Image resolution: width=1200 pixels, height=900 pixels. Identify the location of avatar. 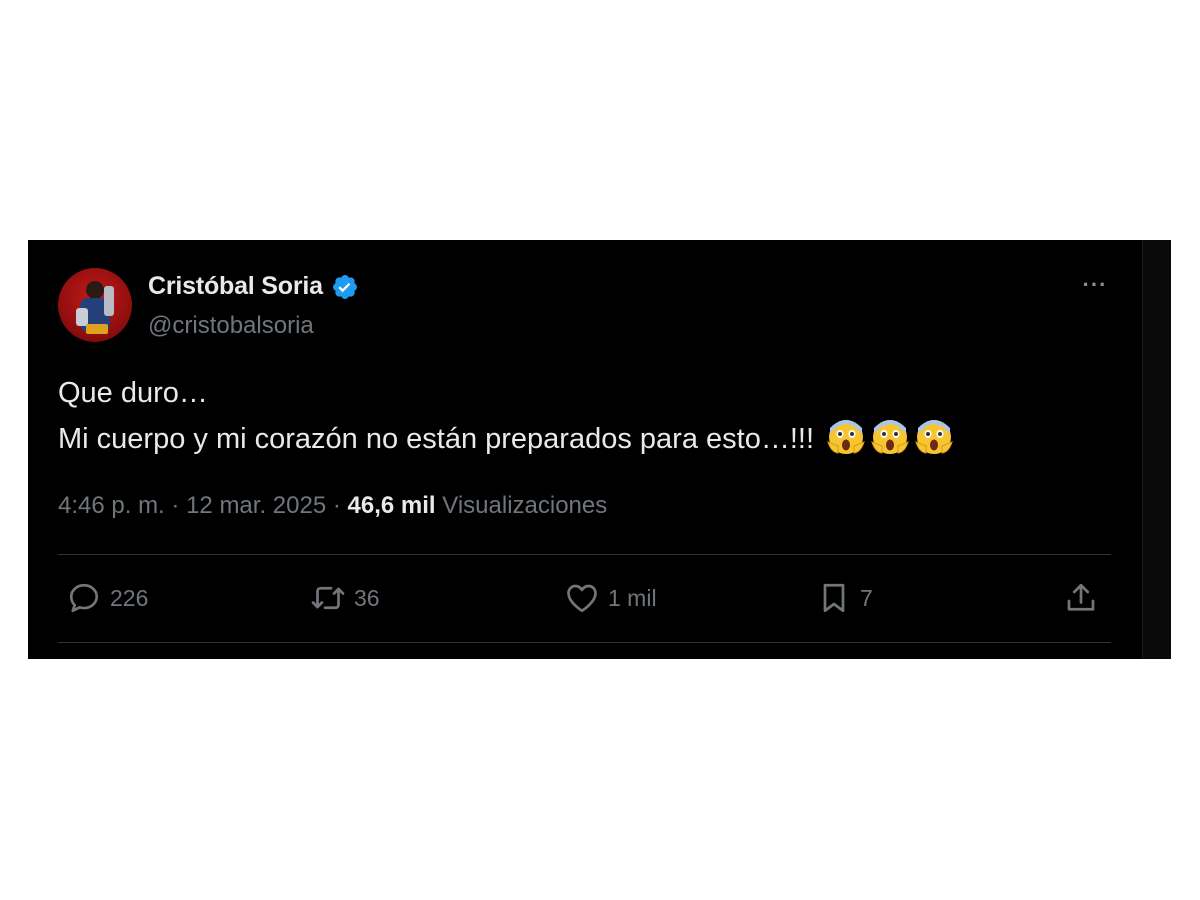
(95, 305).